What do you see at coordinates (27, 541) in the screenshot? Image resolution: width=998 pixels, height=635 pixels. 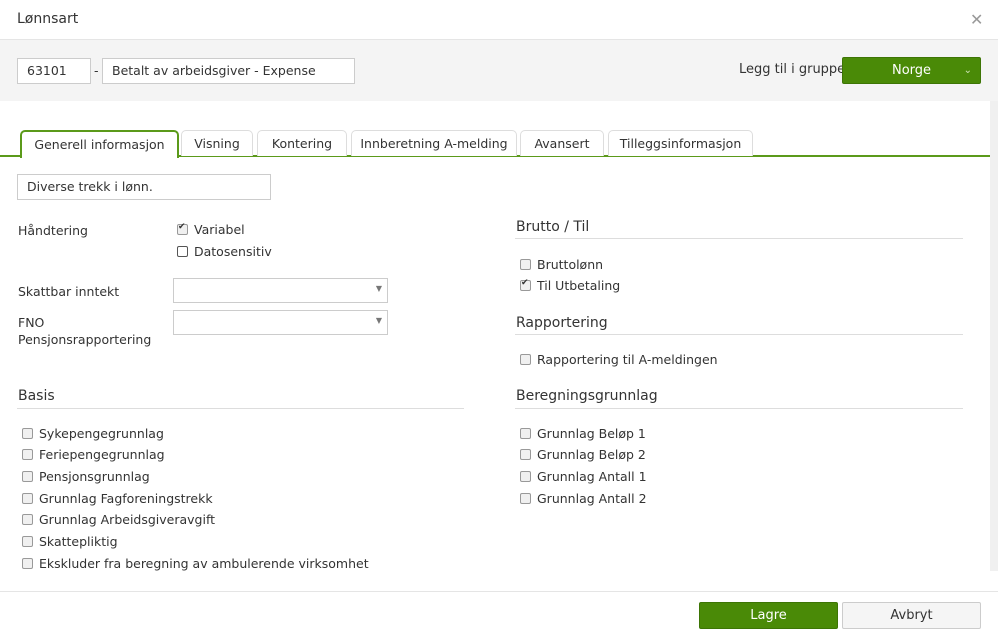 I see `basis-item-5-checkbox` at bounding box center [27, 541].